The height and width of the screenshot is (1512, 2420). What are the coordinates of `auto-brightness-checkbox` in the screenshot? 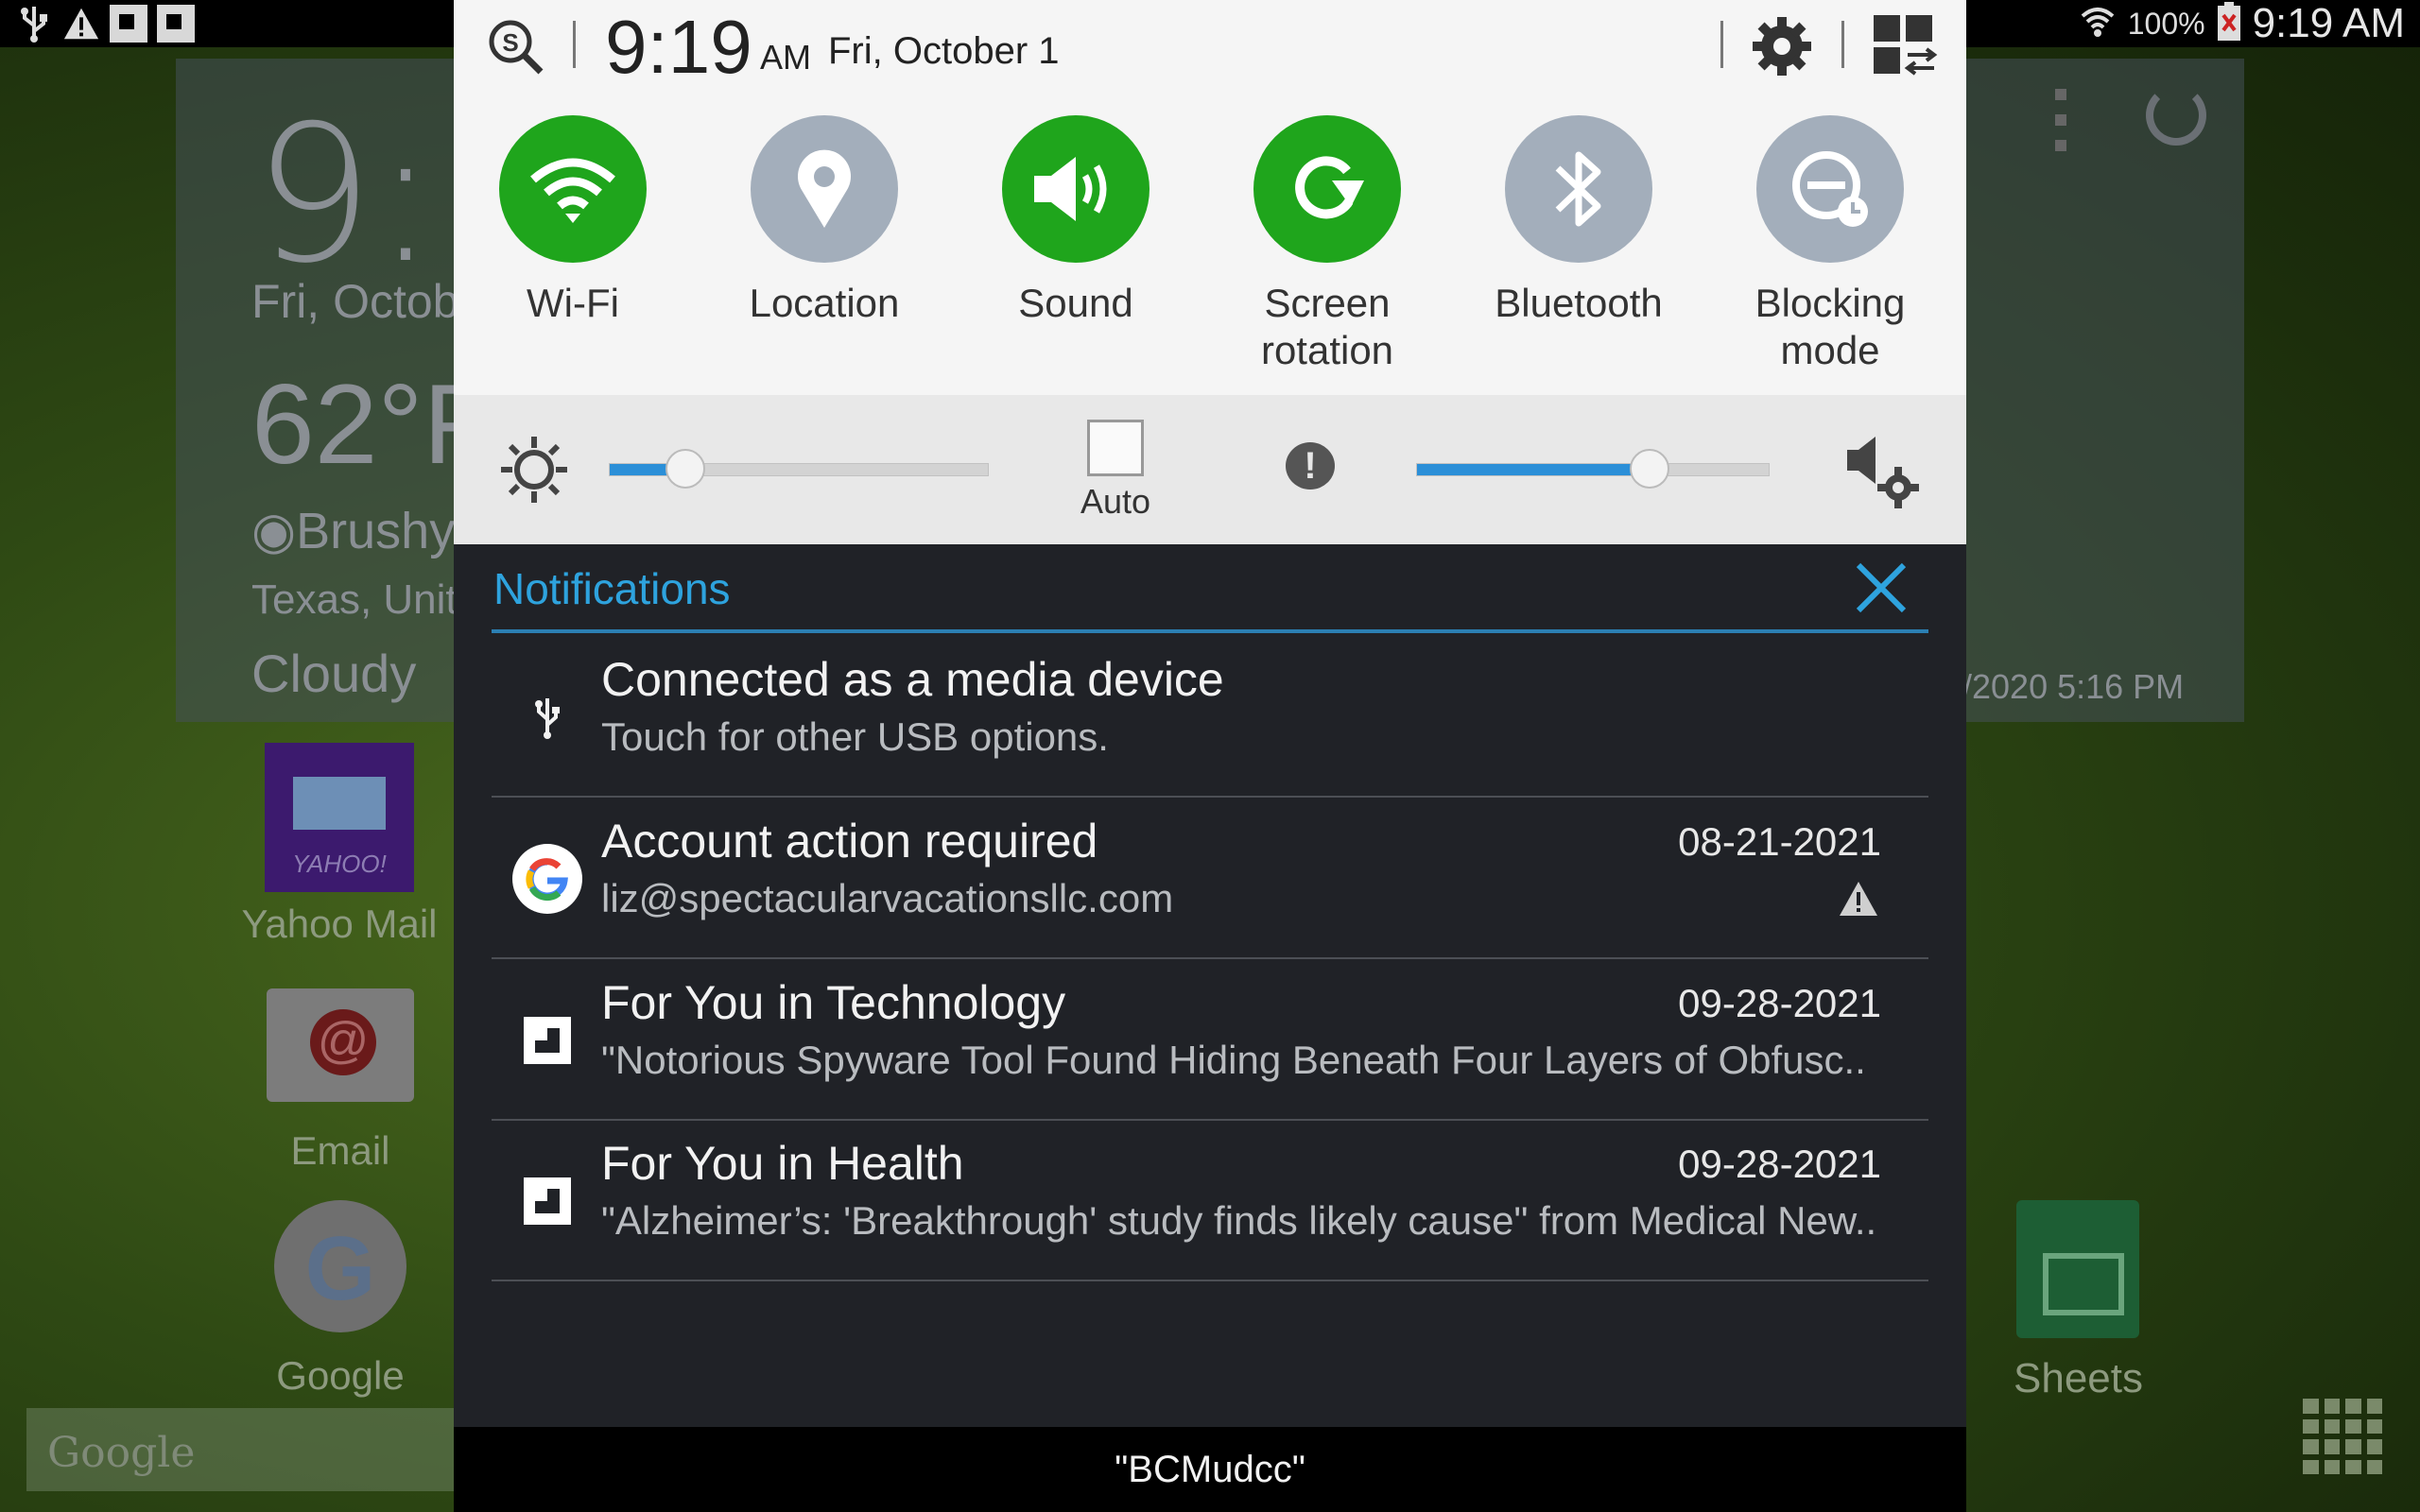 It's located at (1115, 448).